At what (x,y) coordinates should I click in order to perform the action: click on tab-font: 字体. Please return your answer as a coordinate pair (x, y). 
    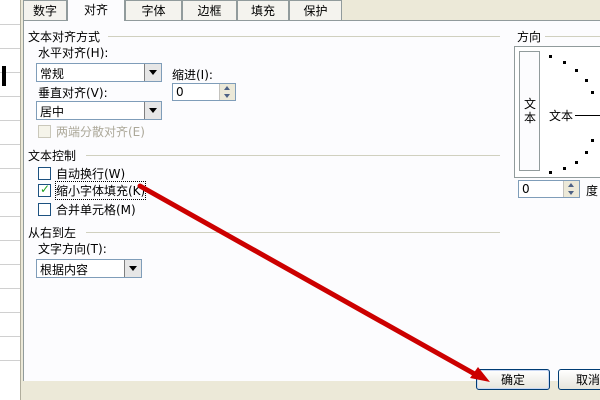
    Looking at the image, I should click on (153, 10).